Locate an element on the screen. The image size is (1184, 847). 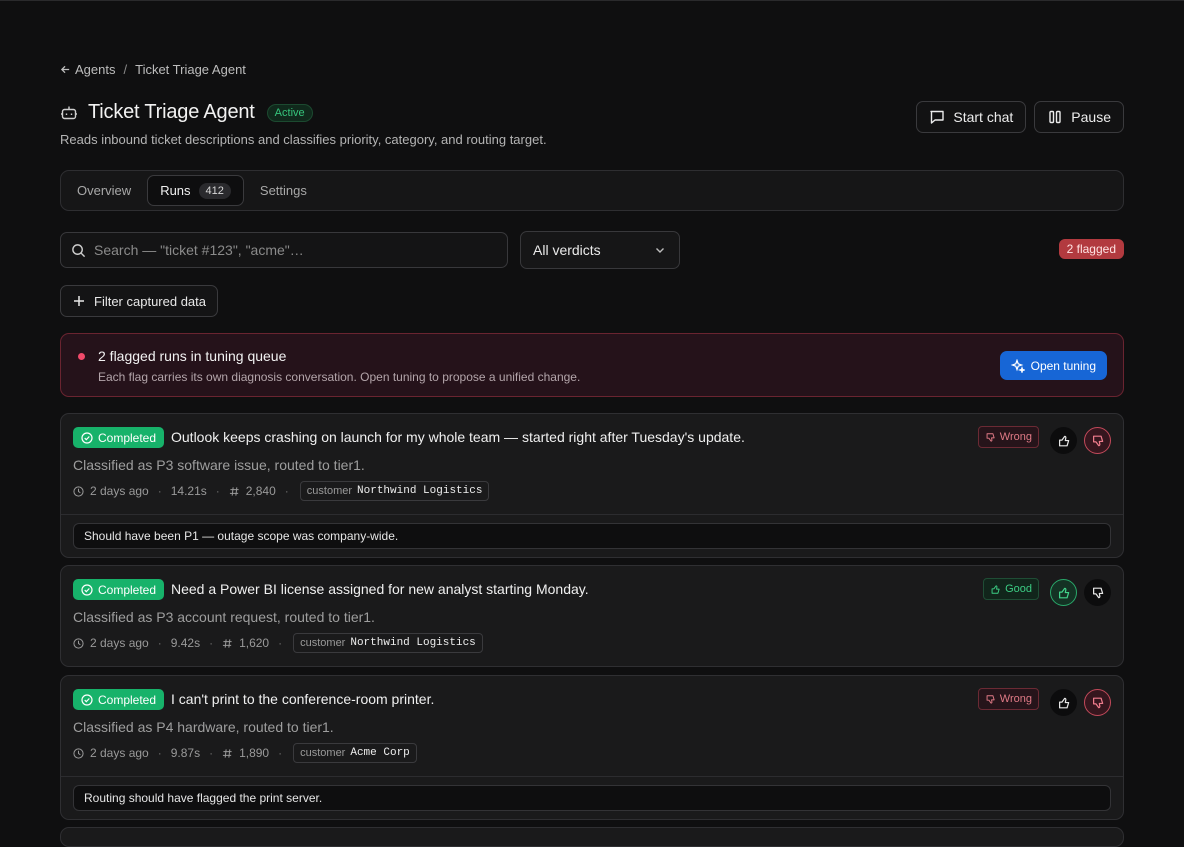
tab-settings-label: Settings is located at coordinates (283, 190).